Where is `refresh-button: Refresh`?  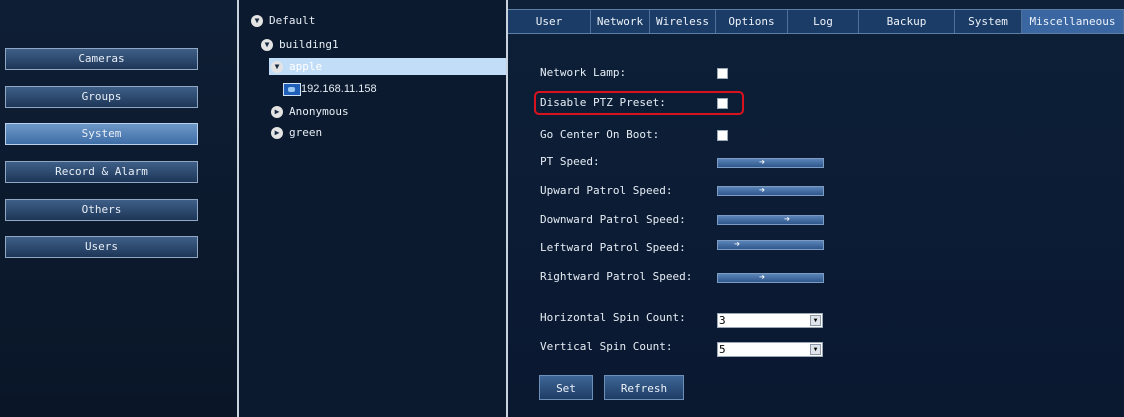 refresh-button: Refresh is located at coordinates (644, 387).